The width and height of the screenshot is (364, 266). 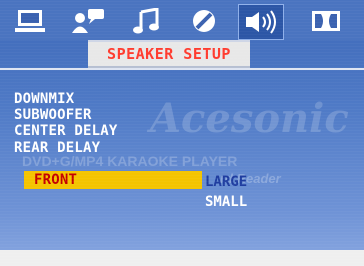 I want to click on divider, so click(x=182, y=69).